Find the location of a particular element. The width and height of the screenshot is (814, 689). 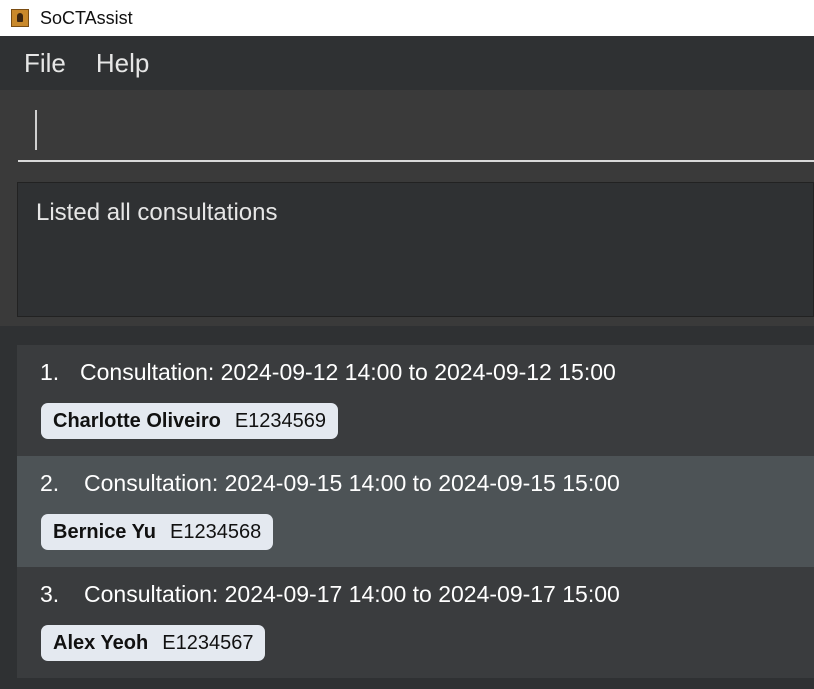

student-id: E1234569 is located at coordinates (280, 420).